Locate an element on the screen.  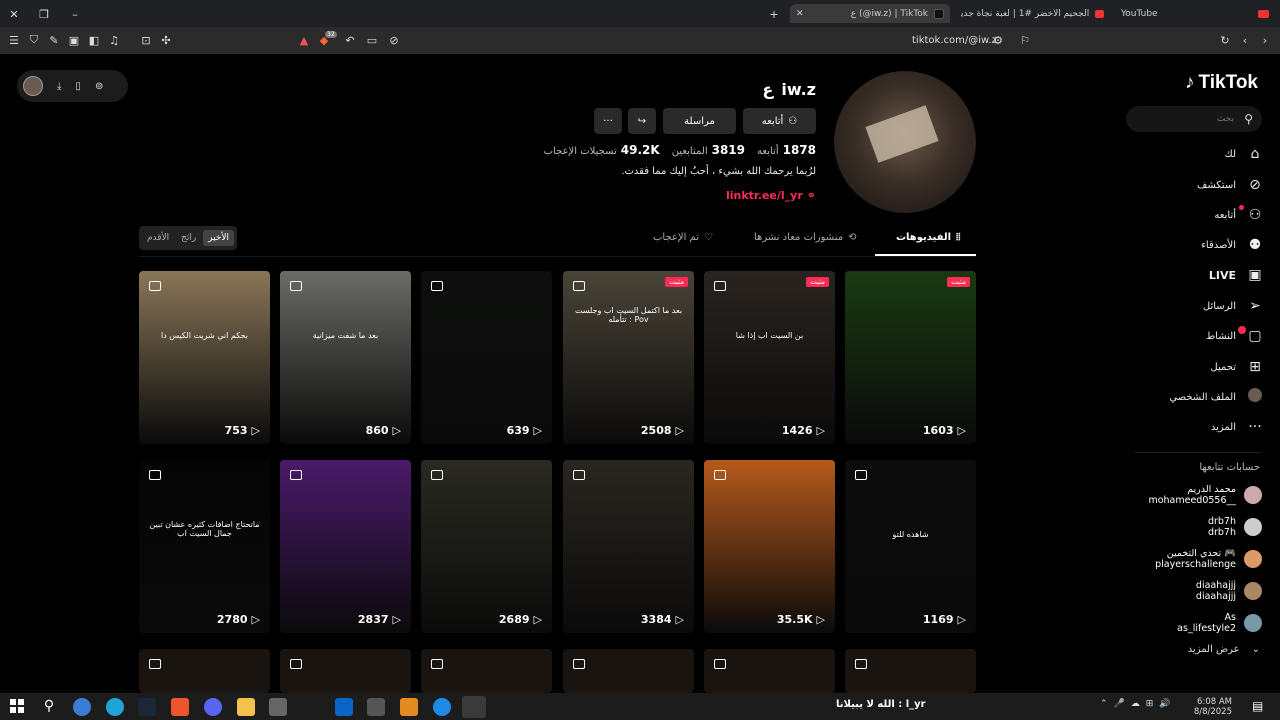
steam-icon is located at coordinates (147, 707).